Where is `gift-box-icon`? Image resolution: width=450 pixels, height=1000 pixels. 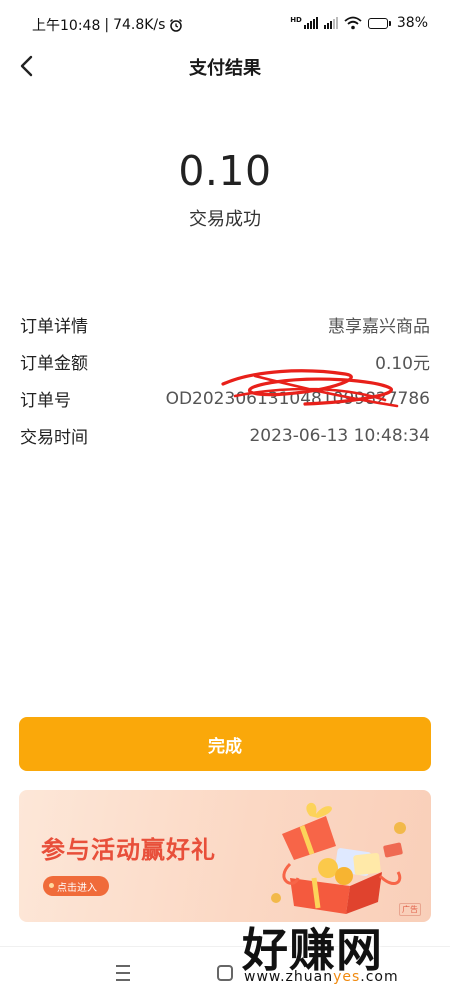 gift-box-icon is located at coordinates (338, 858).